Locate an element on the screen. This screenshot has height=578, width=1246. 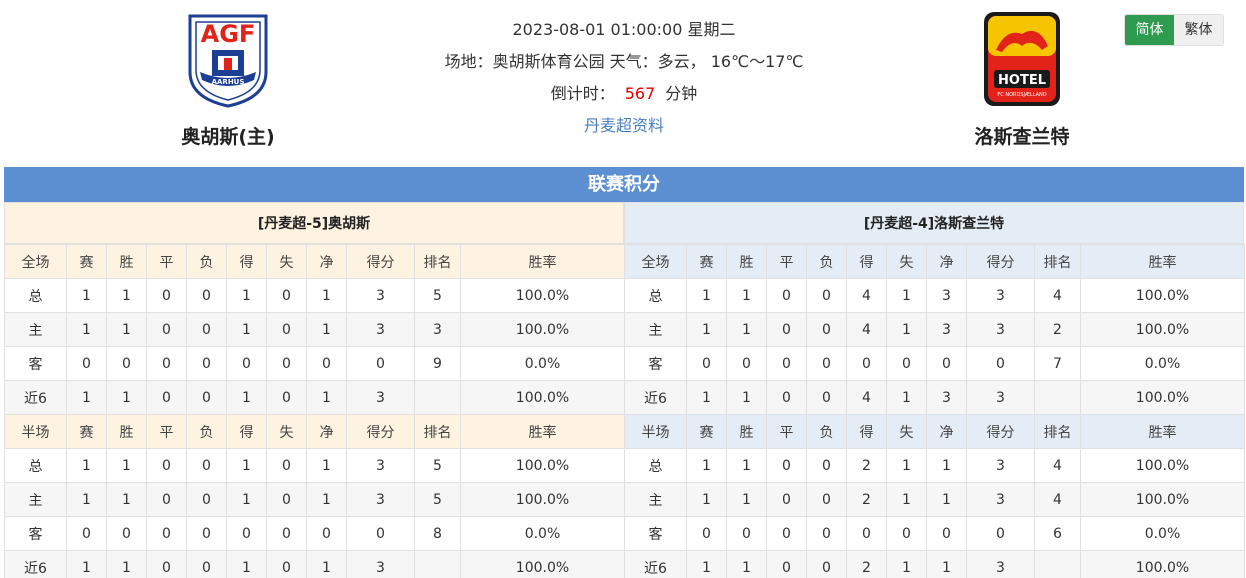
table-row: 主 1 1 0 0 1 0 1 3 3 100.0% is located at coordinates (314, 329).